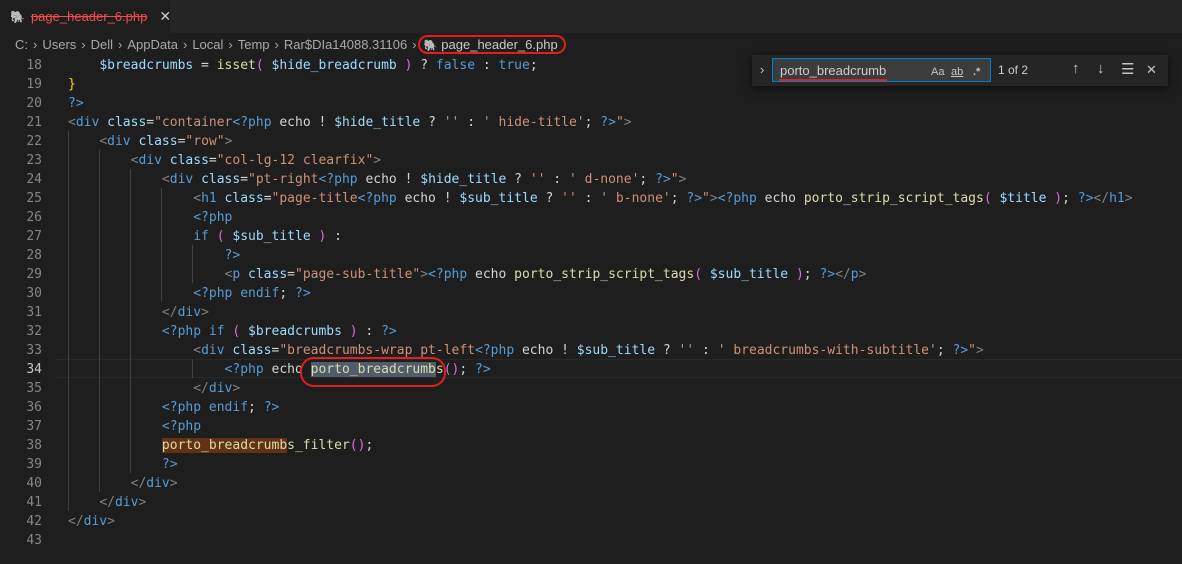 This screenshot has height=564, width=1182. What do you see at coordinates (34, 502) in the screenshot?
I see `line-number: 41` at bounding box center [34, 502].